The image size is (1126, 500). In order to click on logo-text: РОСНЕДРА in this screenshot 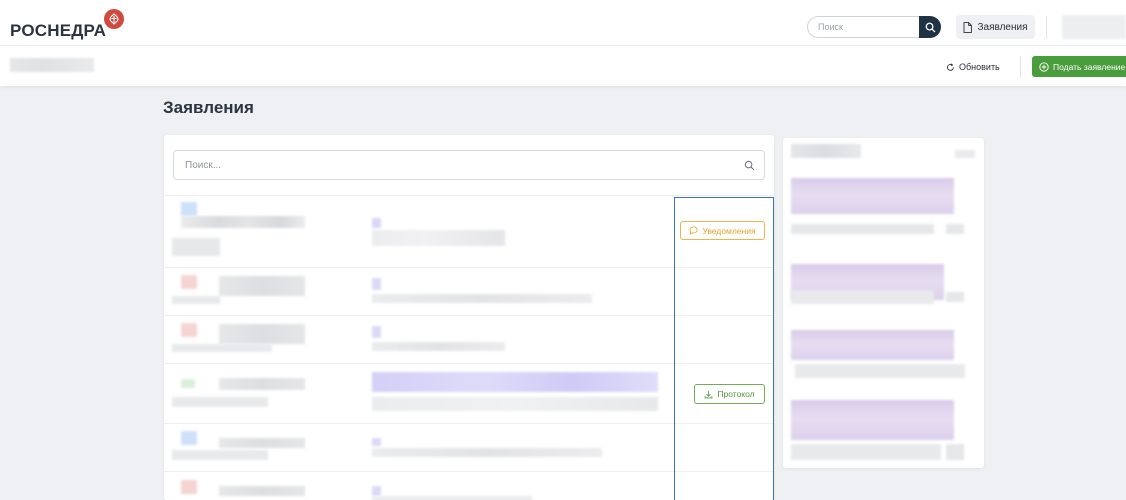, I will do `click(58, 30)`.